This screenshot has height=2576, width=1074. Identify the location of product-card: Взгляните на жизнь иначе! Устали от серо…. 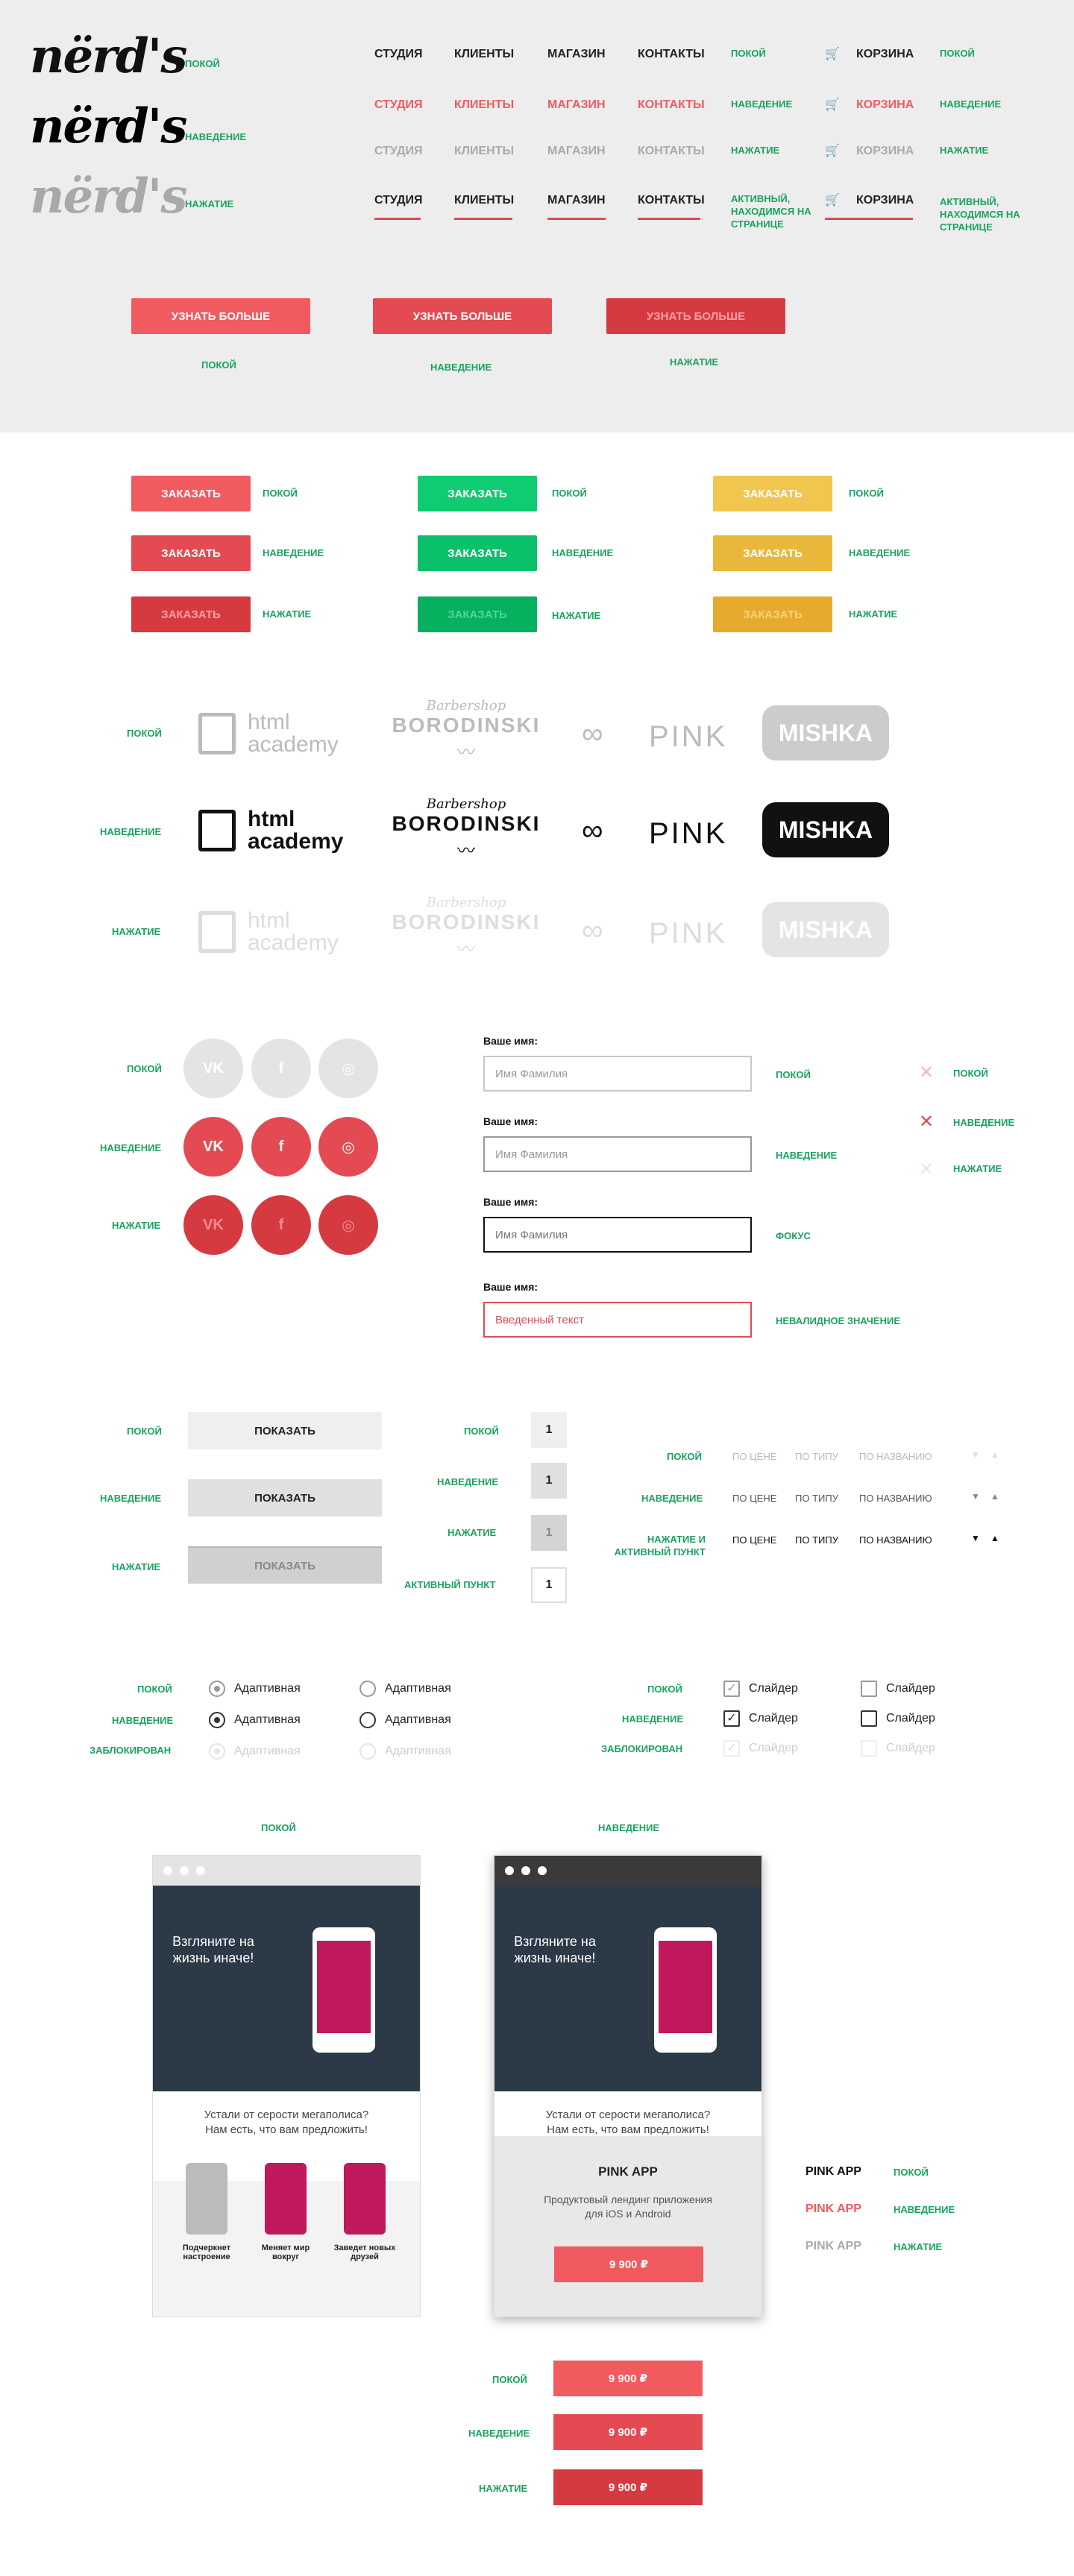
(286, 2086).